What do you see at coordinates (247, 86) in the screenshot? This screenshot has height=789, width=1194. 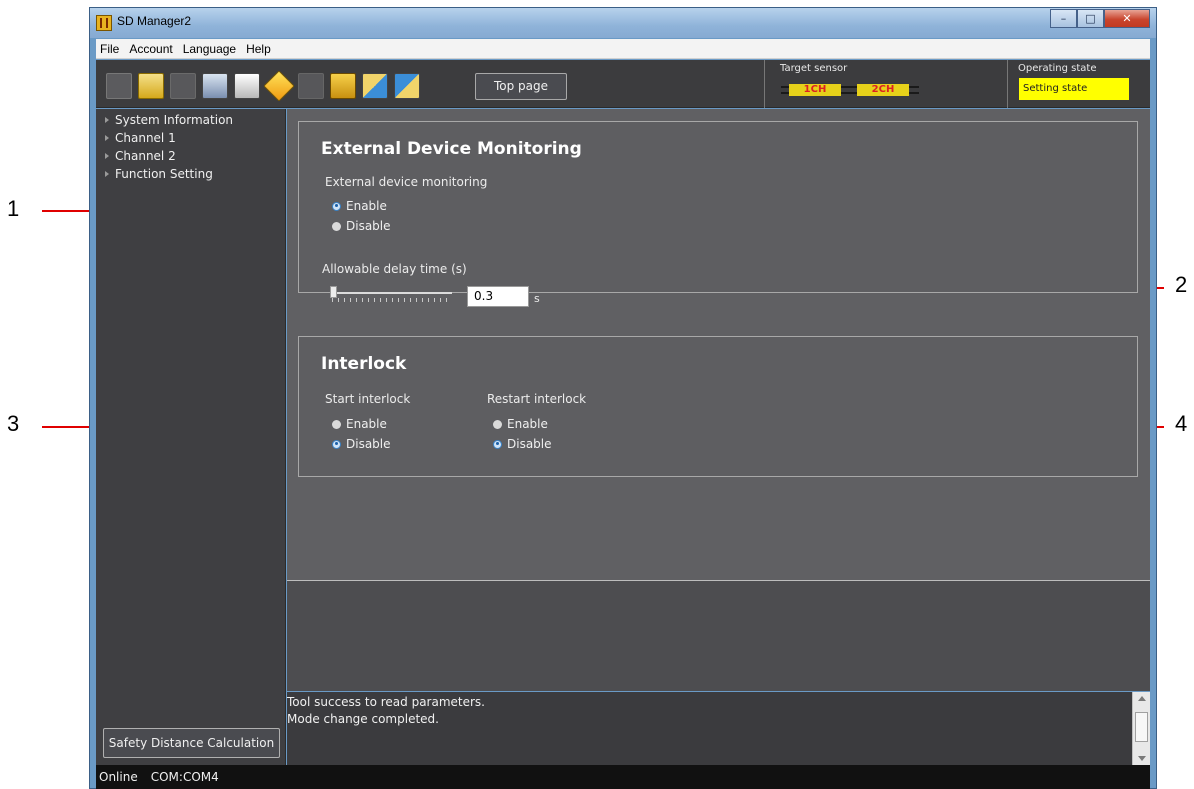 I see `print-icon` at bounding box center [247, 86].